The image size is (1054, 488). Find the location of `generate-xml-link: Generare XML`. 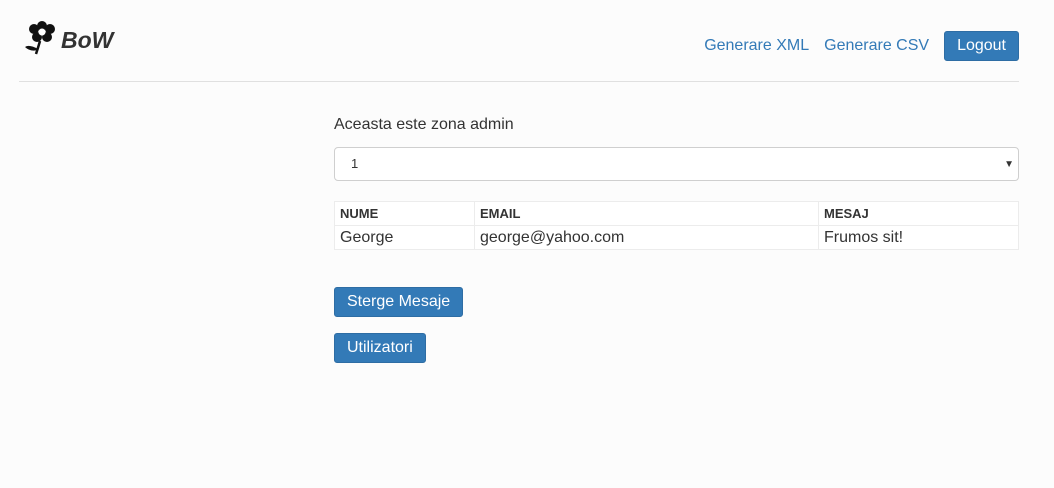

generate-xml-link: Generare XML is located at coordinates (756, 46).